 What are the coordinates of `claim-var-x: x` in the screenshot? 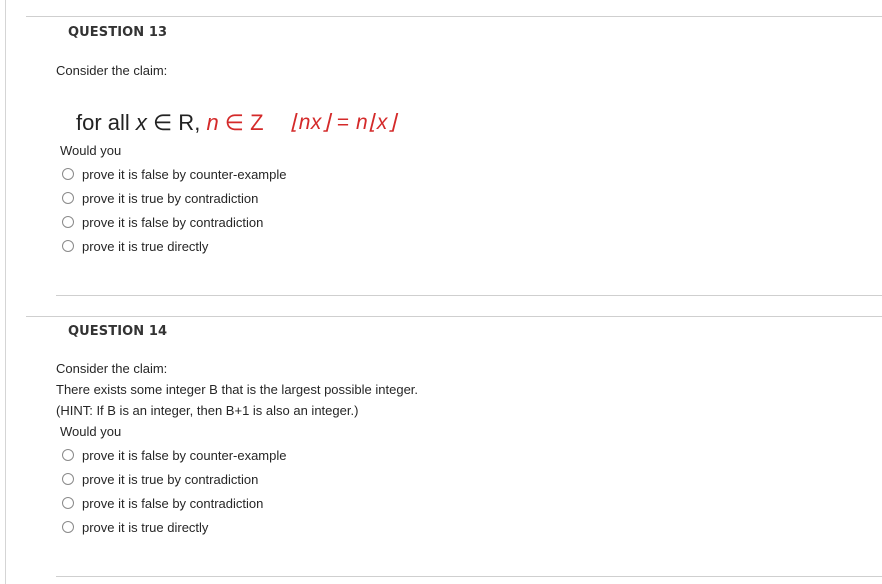 It's located at (141, 122).